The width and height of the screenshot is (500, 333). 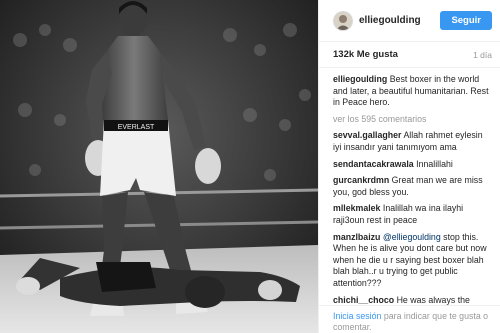 What do you see at coordinates (363, 300) in the screenshot?
I see `comment-username: chichi__choco` at bounding box center [363, 300].